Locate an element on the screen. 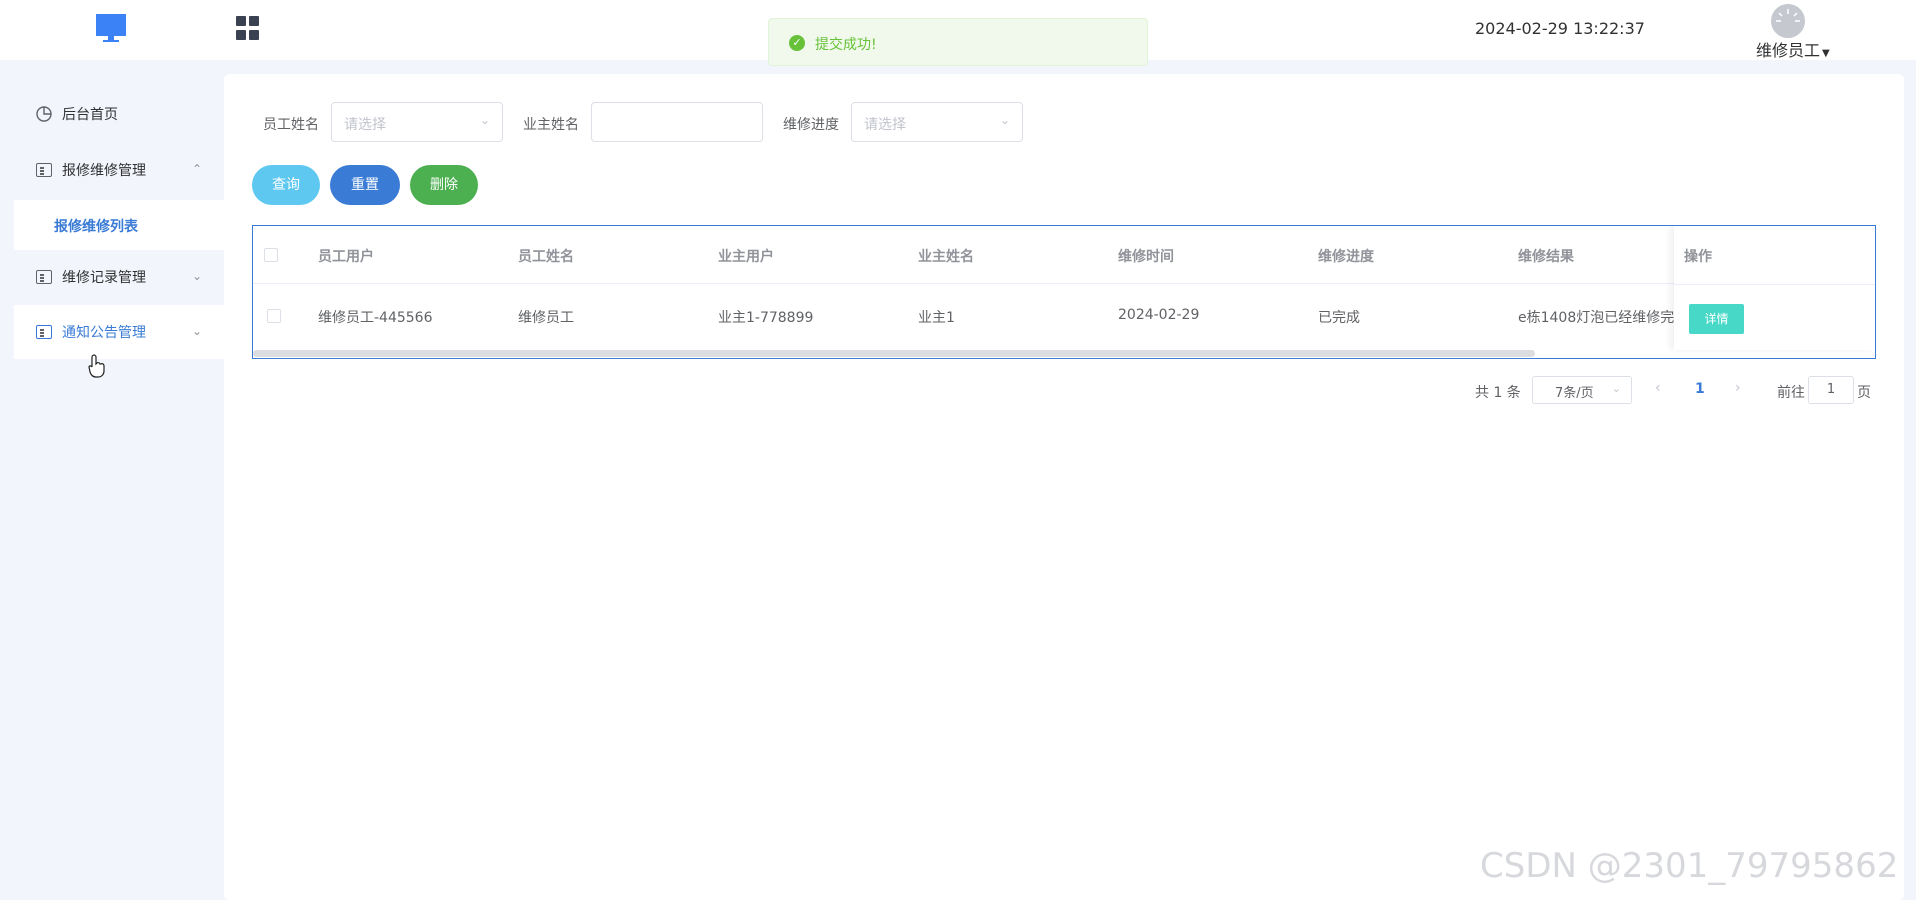 This screenshot has height=900, width=1916. cell-employee-user: 维修员工-445566 is located at coordinates (375, 318).